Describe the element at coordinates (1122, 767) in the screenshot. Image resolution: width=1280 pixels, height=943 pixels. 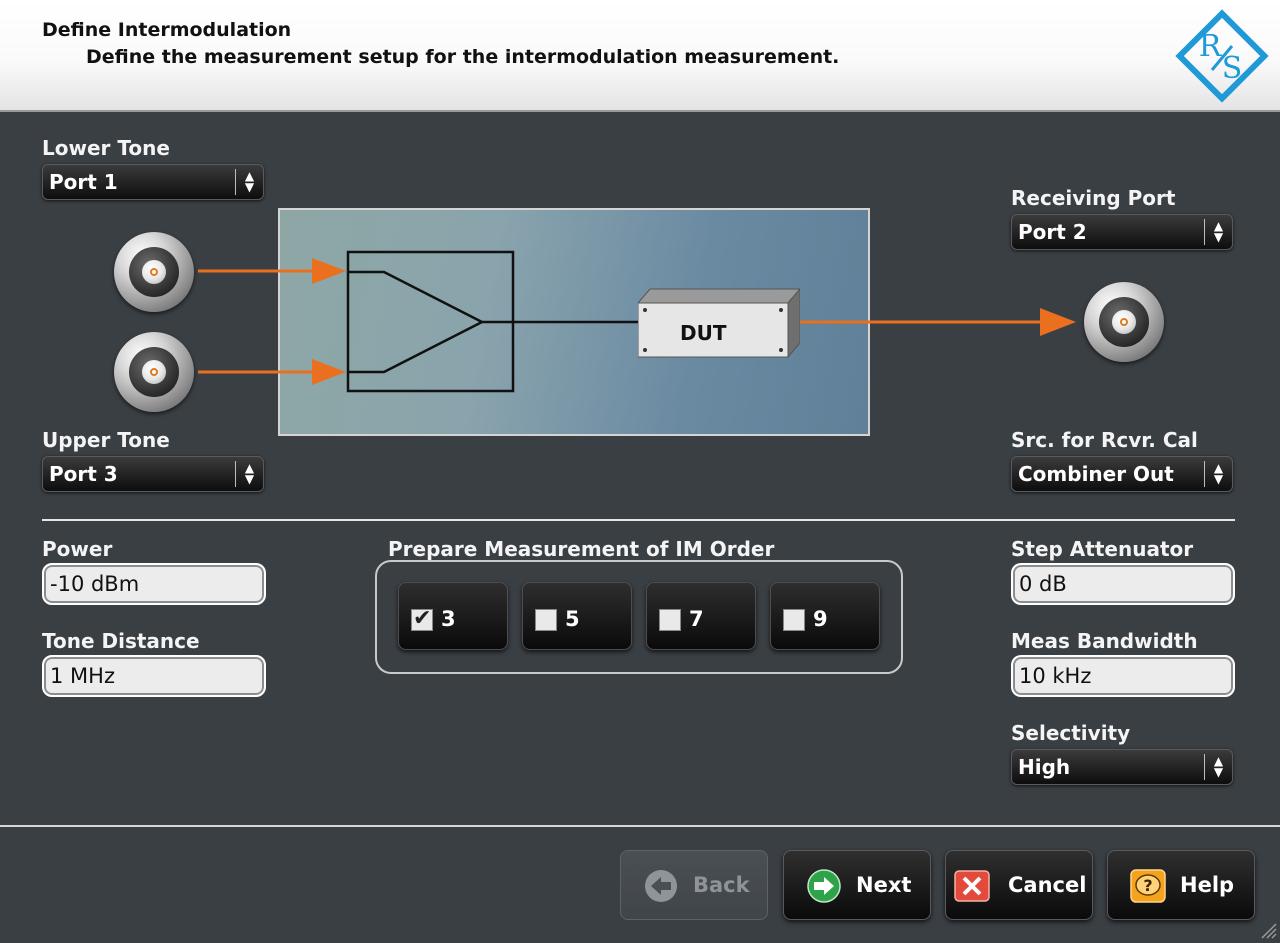
I see `selectivity-select: High ▲ ▼` at that location.